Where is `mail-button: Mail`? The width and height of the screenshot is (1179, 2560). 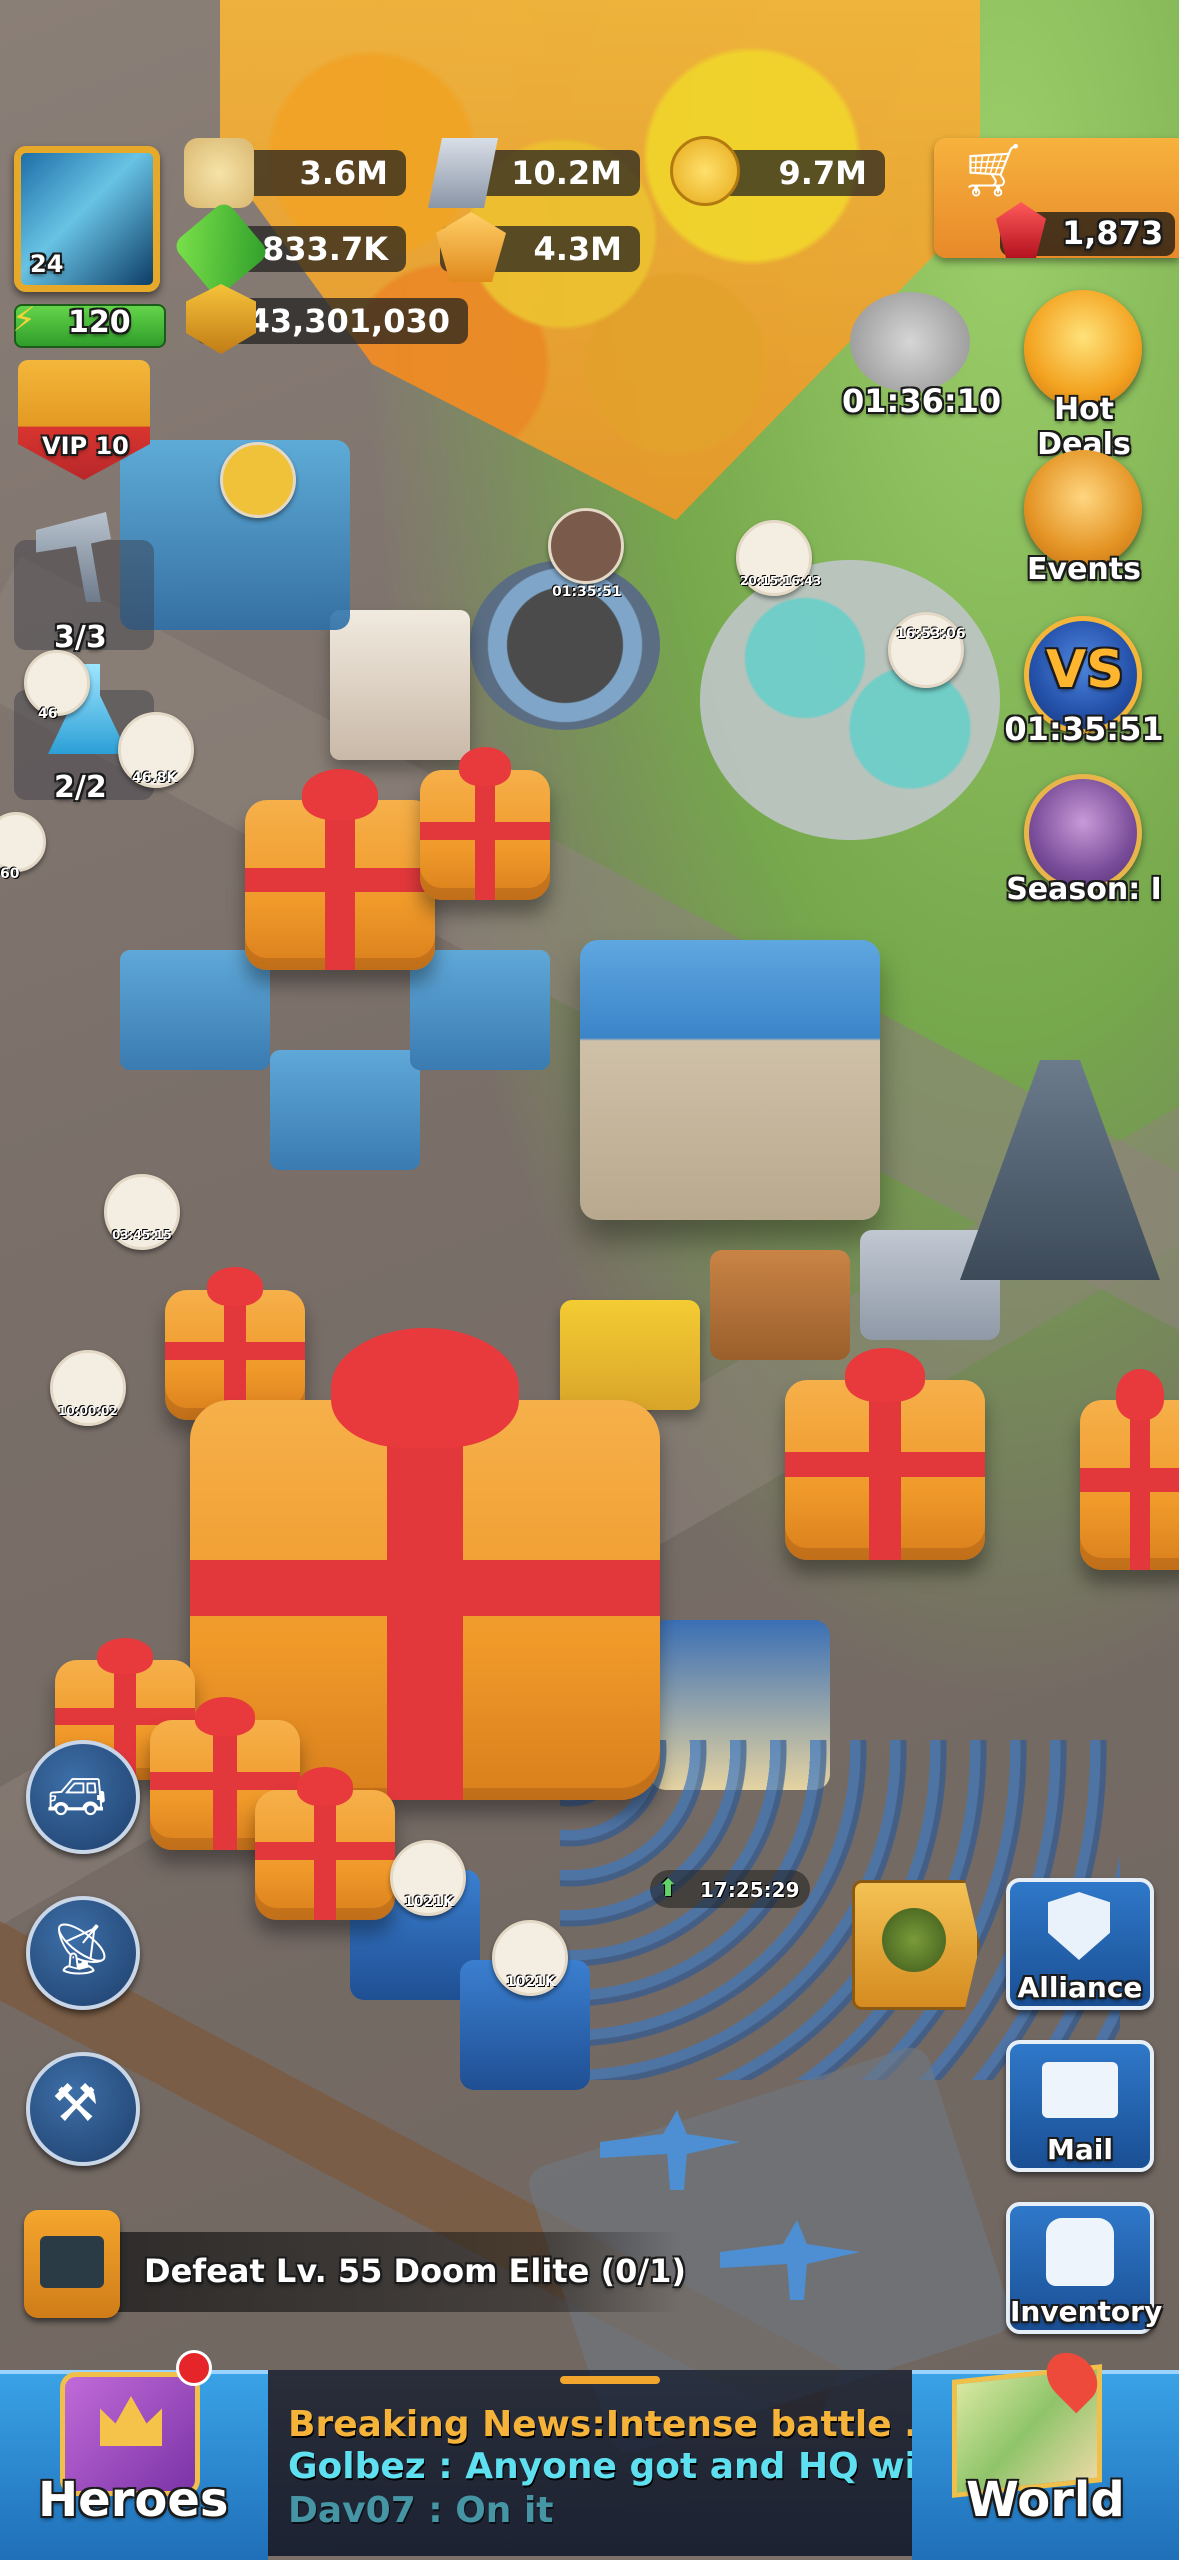
mail-button: Mail is located at coordinates (1080, 2106).